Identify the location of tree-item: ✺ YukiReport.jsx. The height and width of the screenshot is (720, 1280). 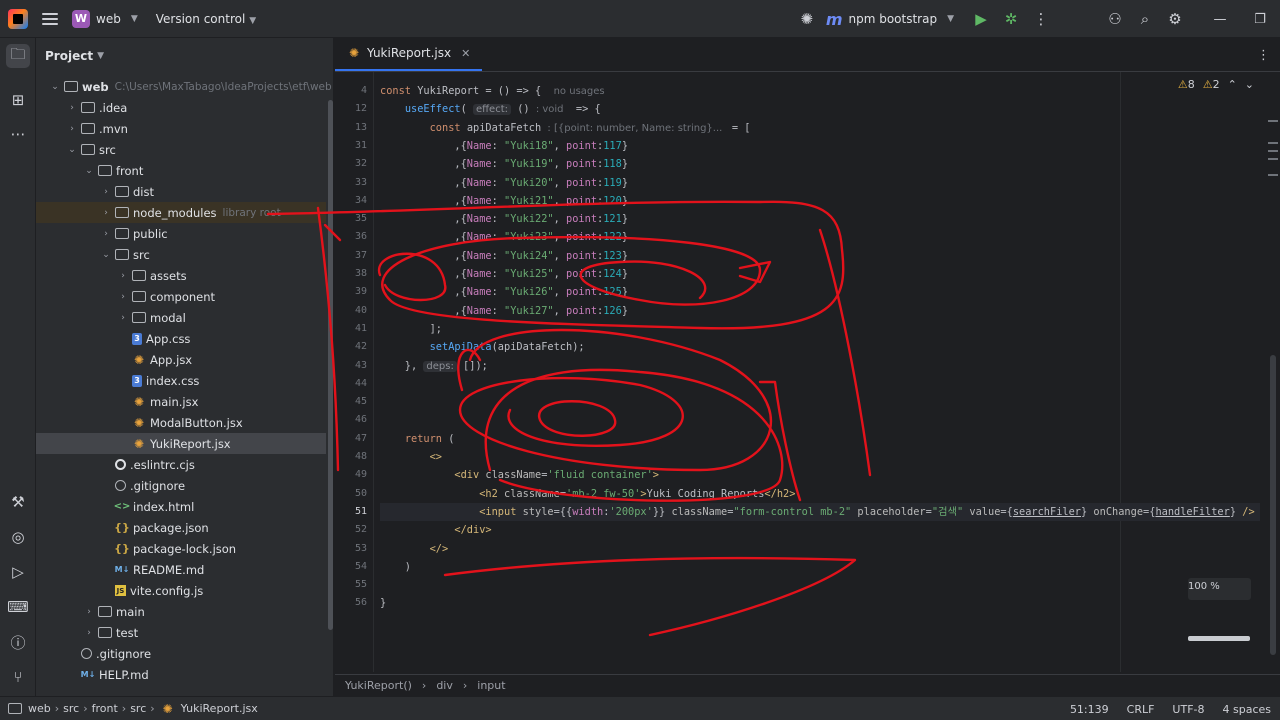
(181, 443).